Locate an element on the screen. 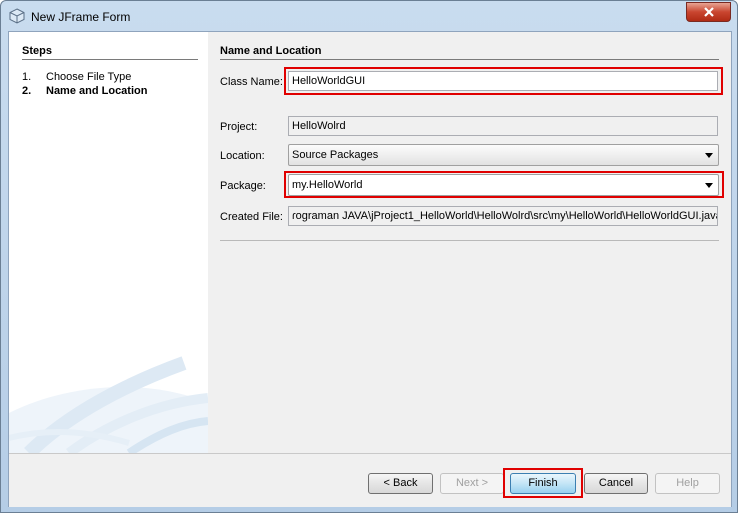 The width and height of the screenshot is (738, 513). step-name-and-location: 2. Name and Location is located at coordinates (84, 91).